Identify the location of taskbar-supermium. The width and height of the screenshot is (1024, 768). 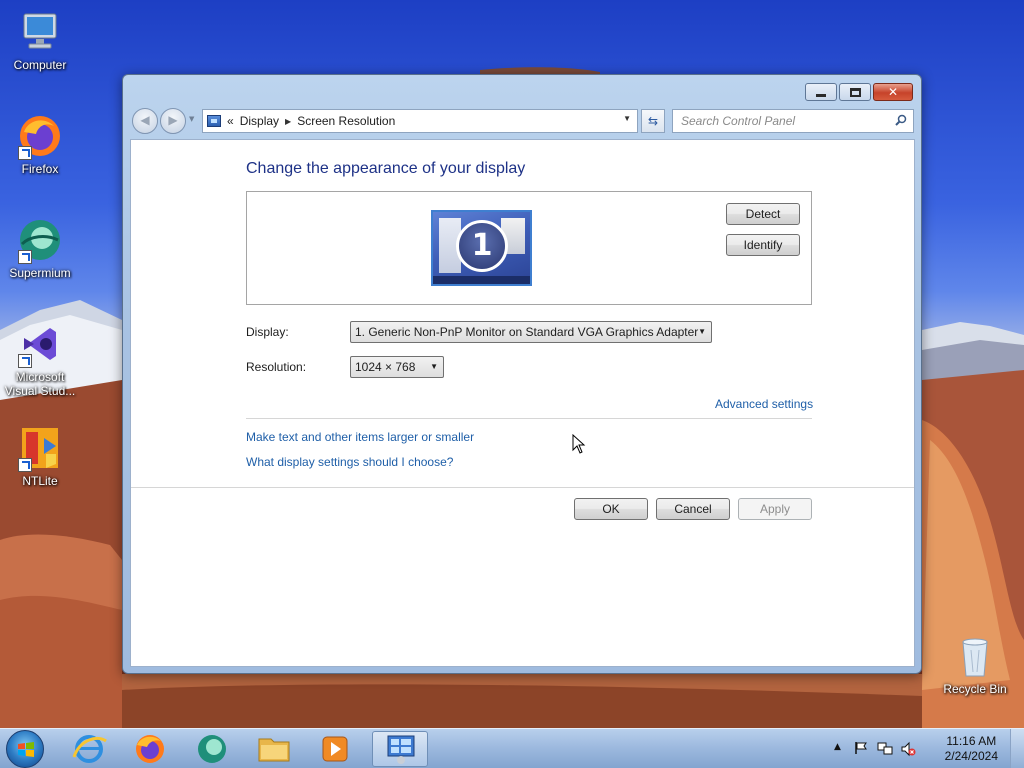
(212, 749).